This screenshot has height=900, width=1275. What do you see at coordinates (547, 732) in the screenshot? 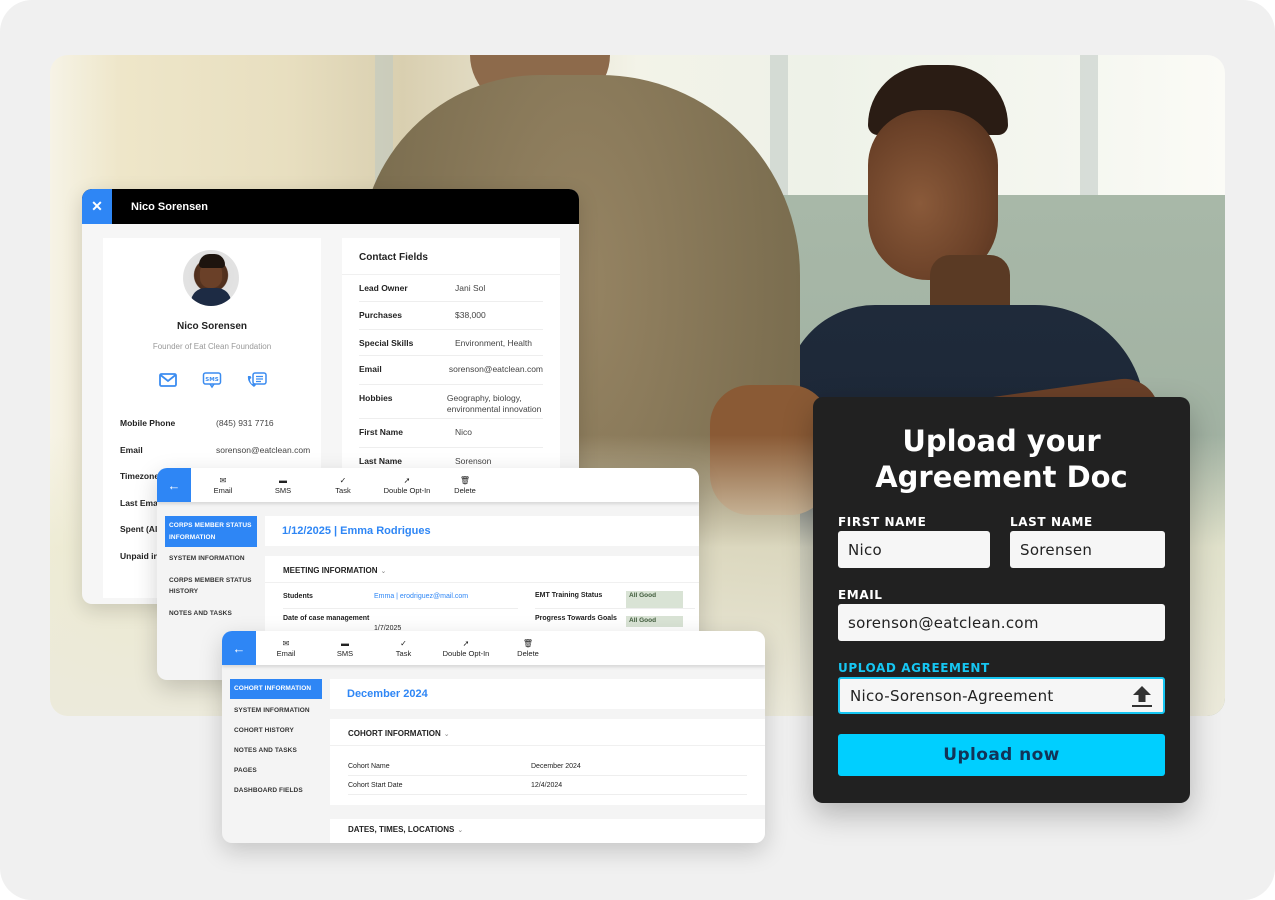
I see `section-title: COHORT INFORMATION ⌄` at bounding box center [547, 732].